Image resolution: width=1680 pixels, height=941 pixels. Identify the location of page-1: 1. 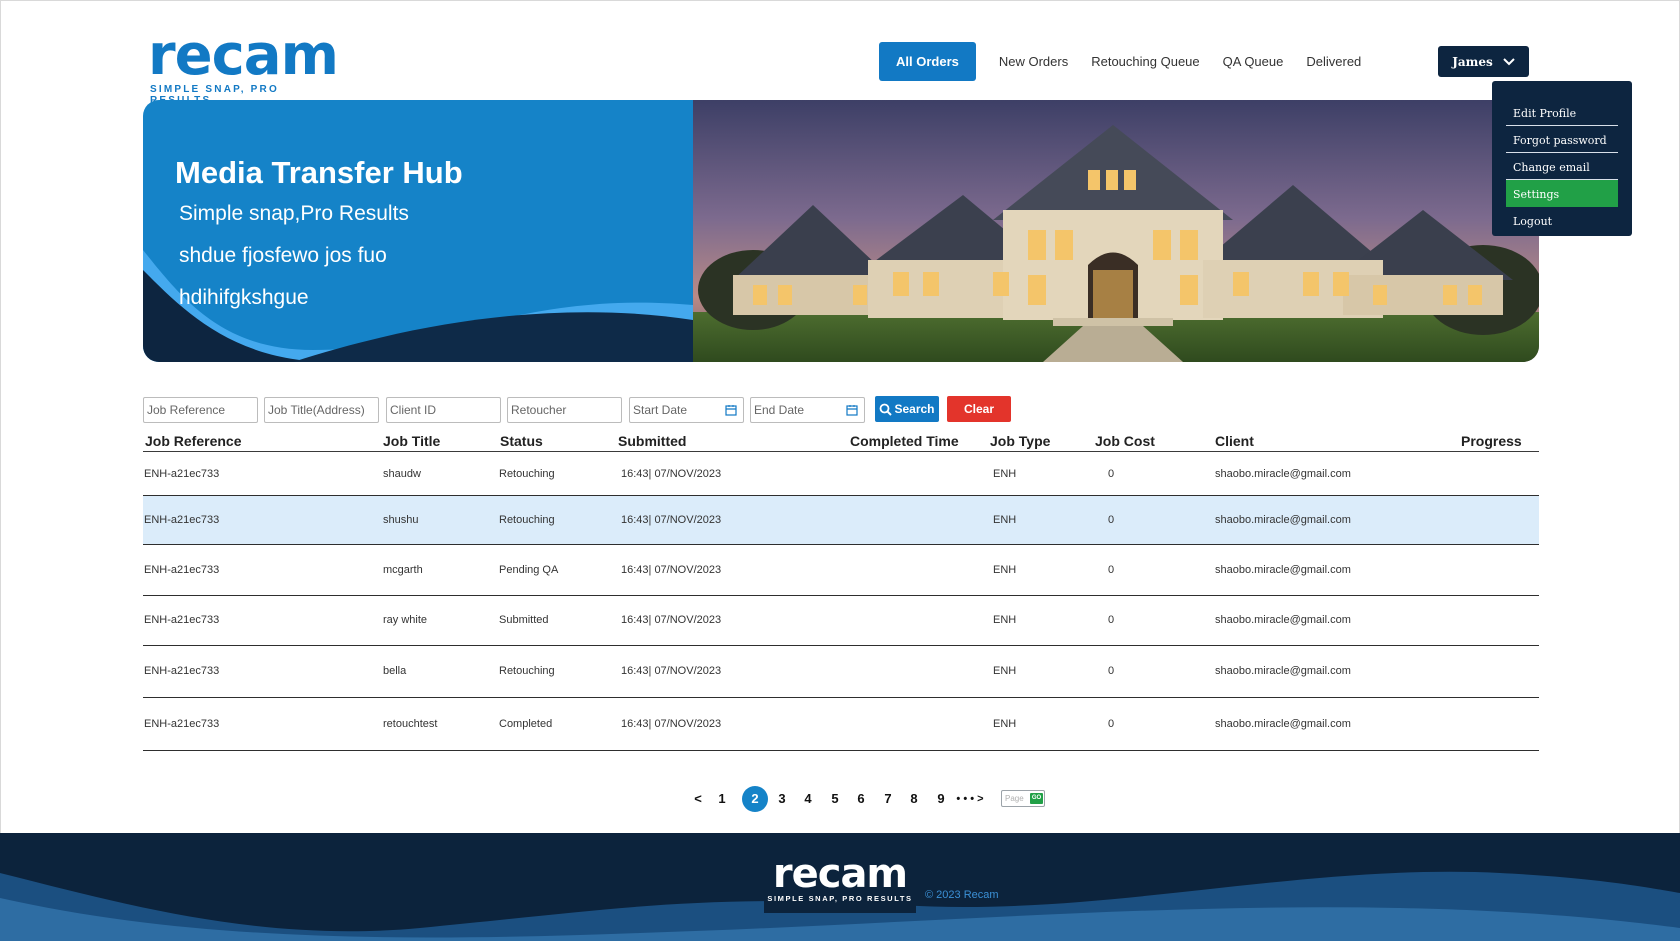
(722, 799).